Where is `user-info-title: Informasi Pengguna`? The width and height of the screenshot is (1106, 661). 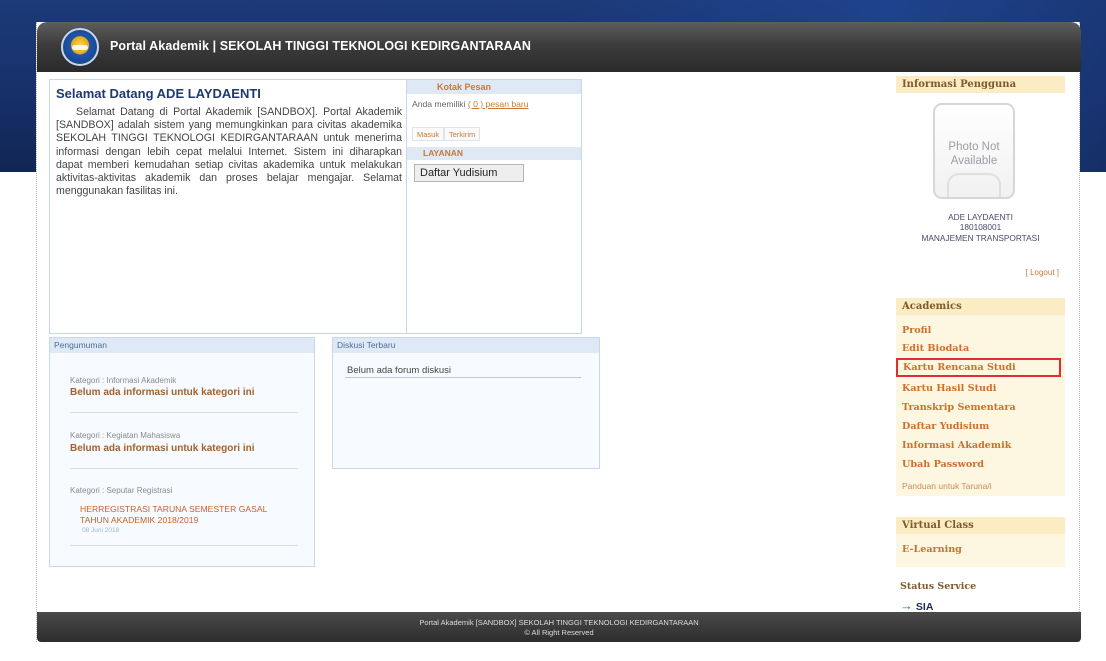 user-info-title: Informasi Pengguna is located at coordinates (980, 84).